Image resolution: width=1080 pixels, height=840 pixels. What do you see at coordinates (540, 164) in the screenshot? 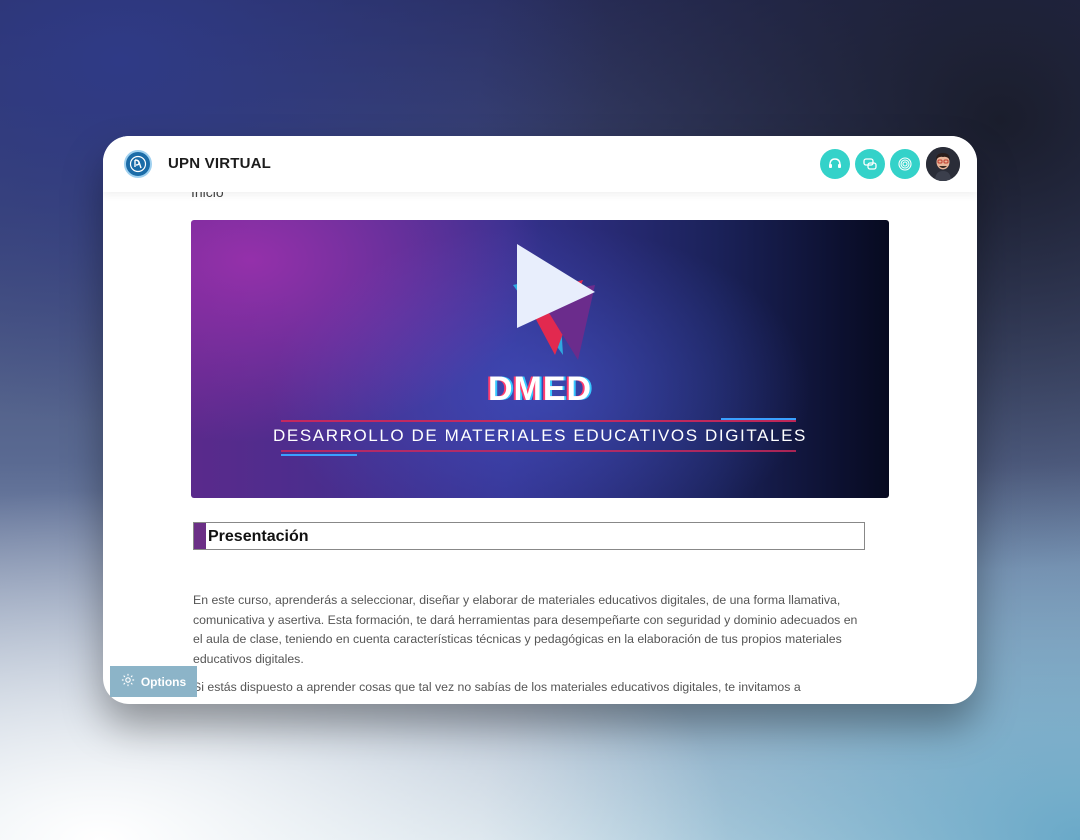
I see `top-navbar: UPN VIRTUAL` at bounding box center [540, 164].